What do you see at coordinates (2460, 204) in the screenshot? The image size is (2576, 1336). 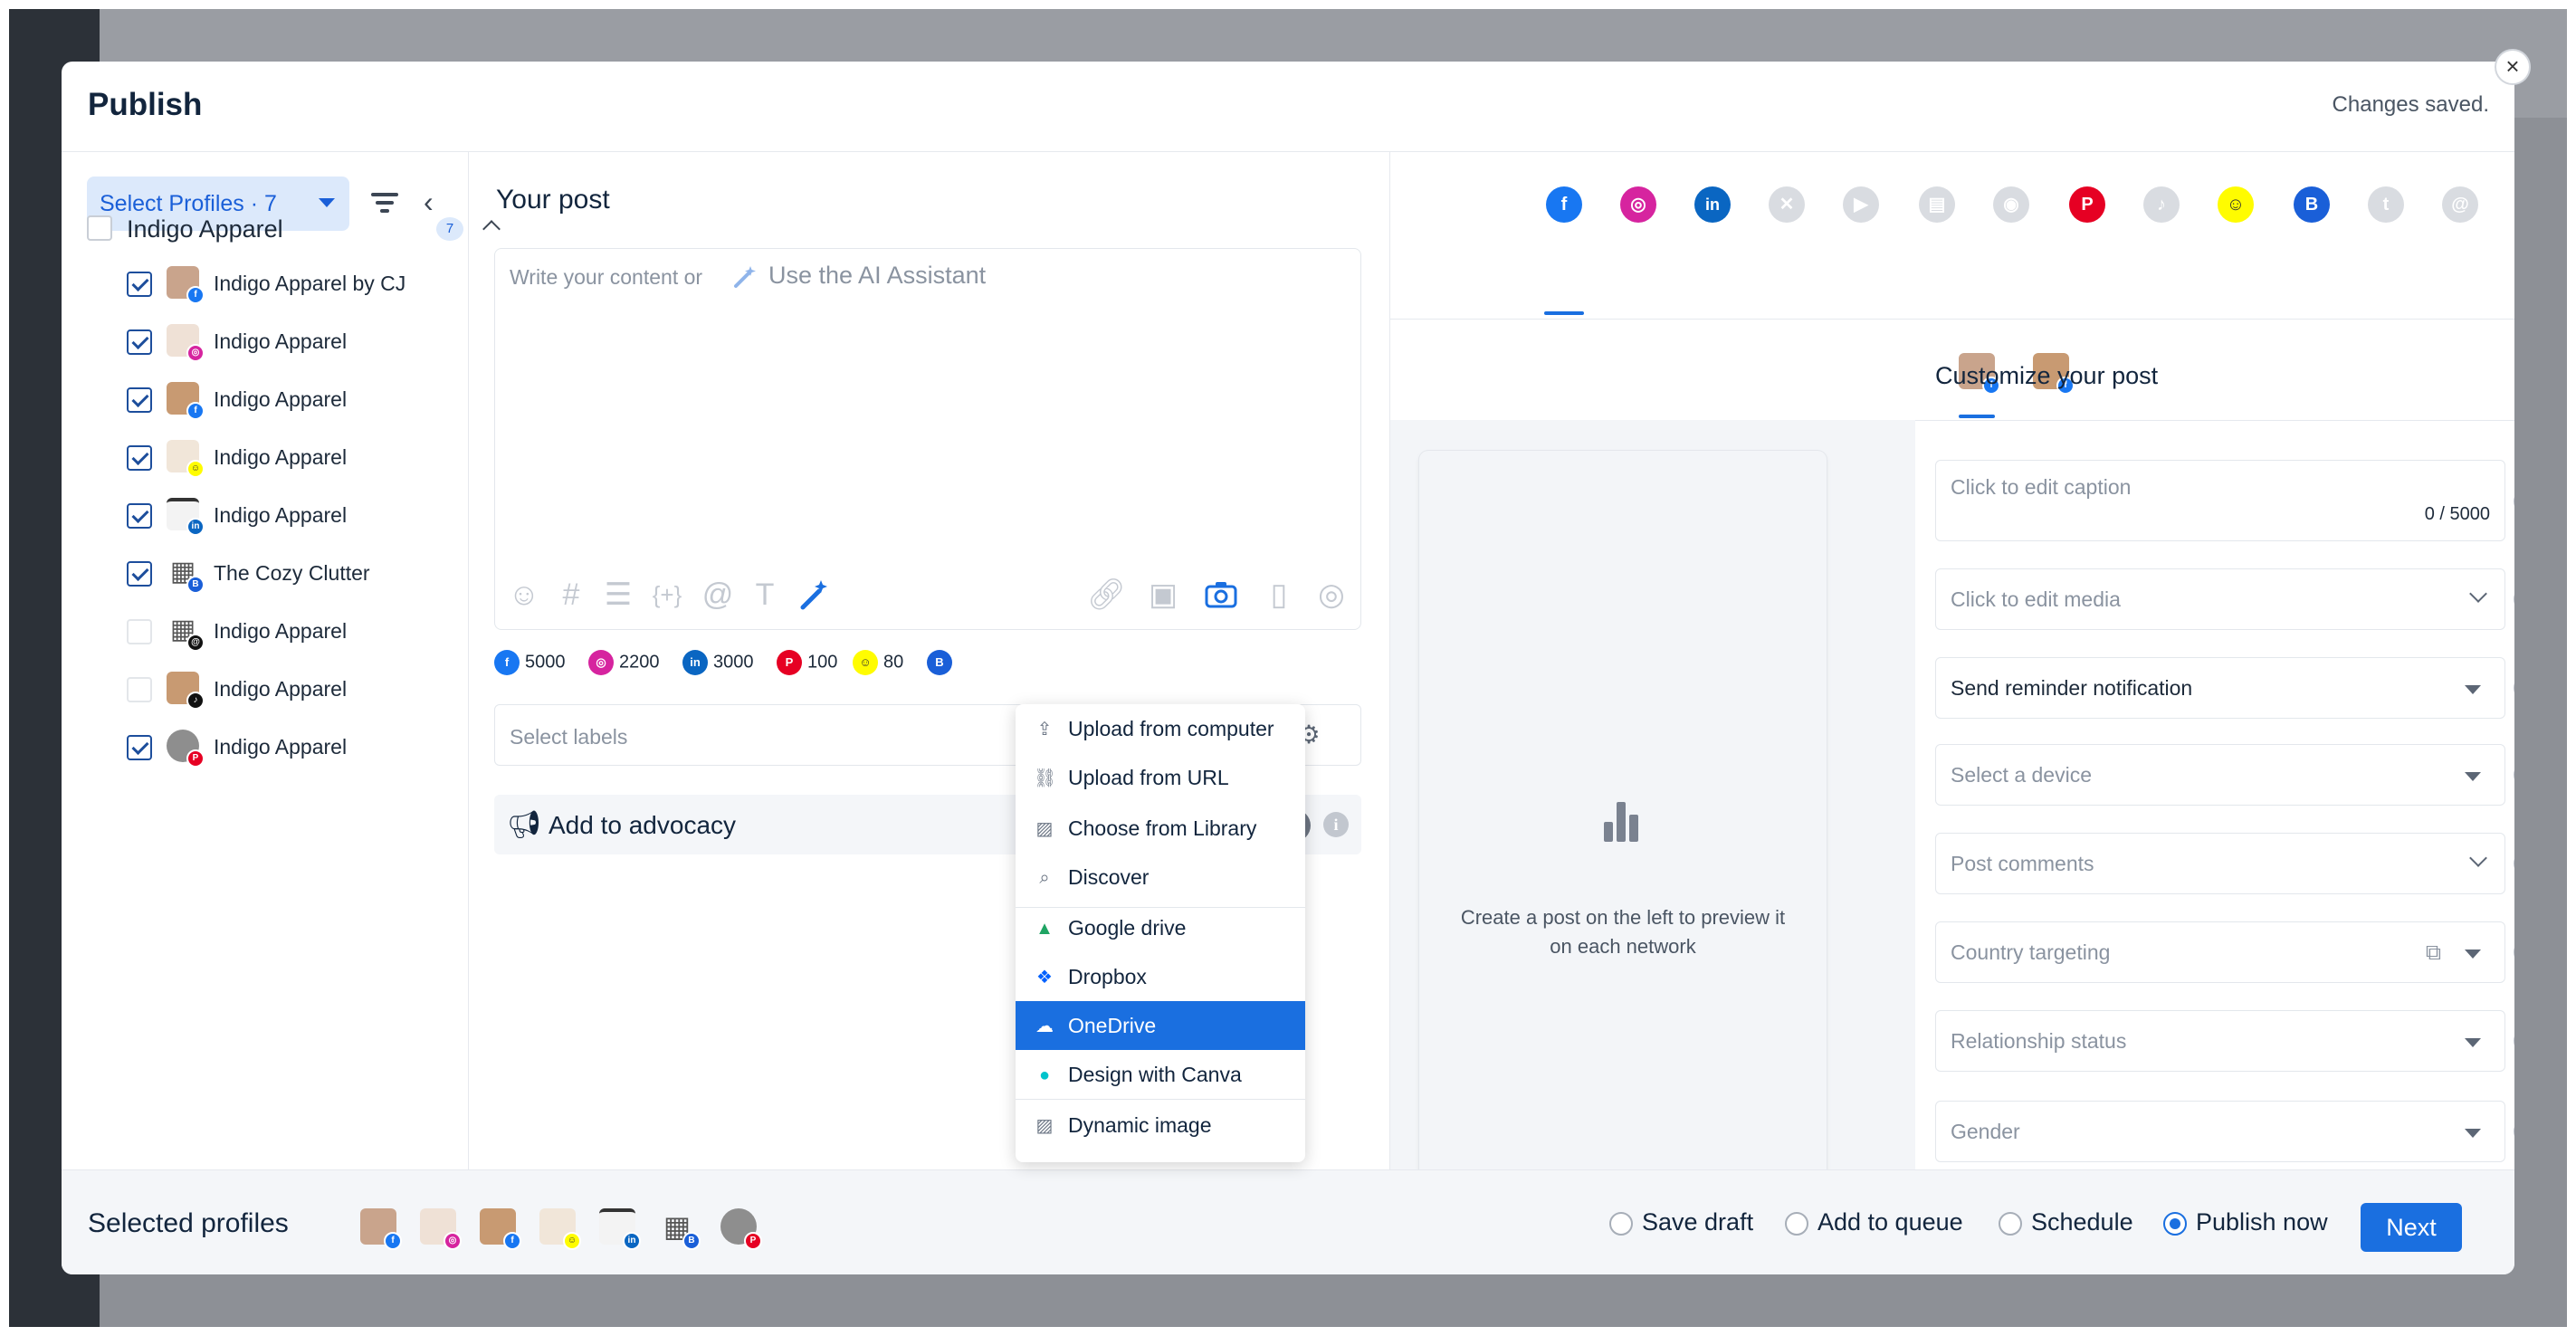 I see `tab-threads: @` at bounding box center [2460, 204].